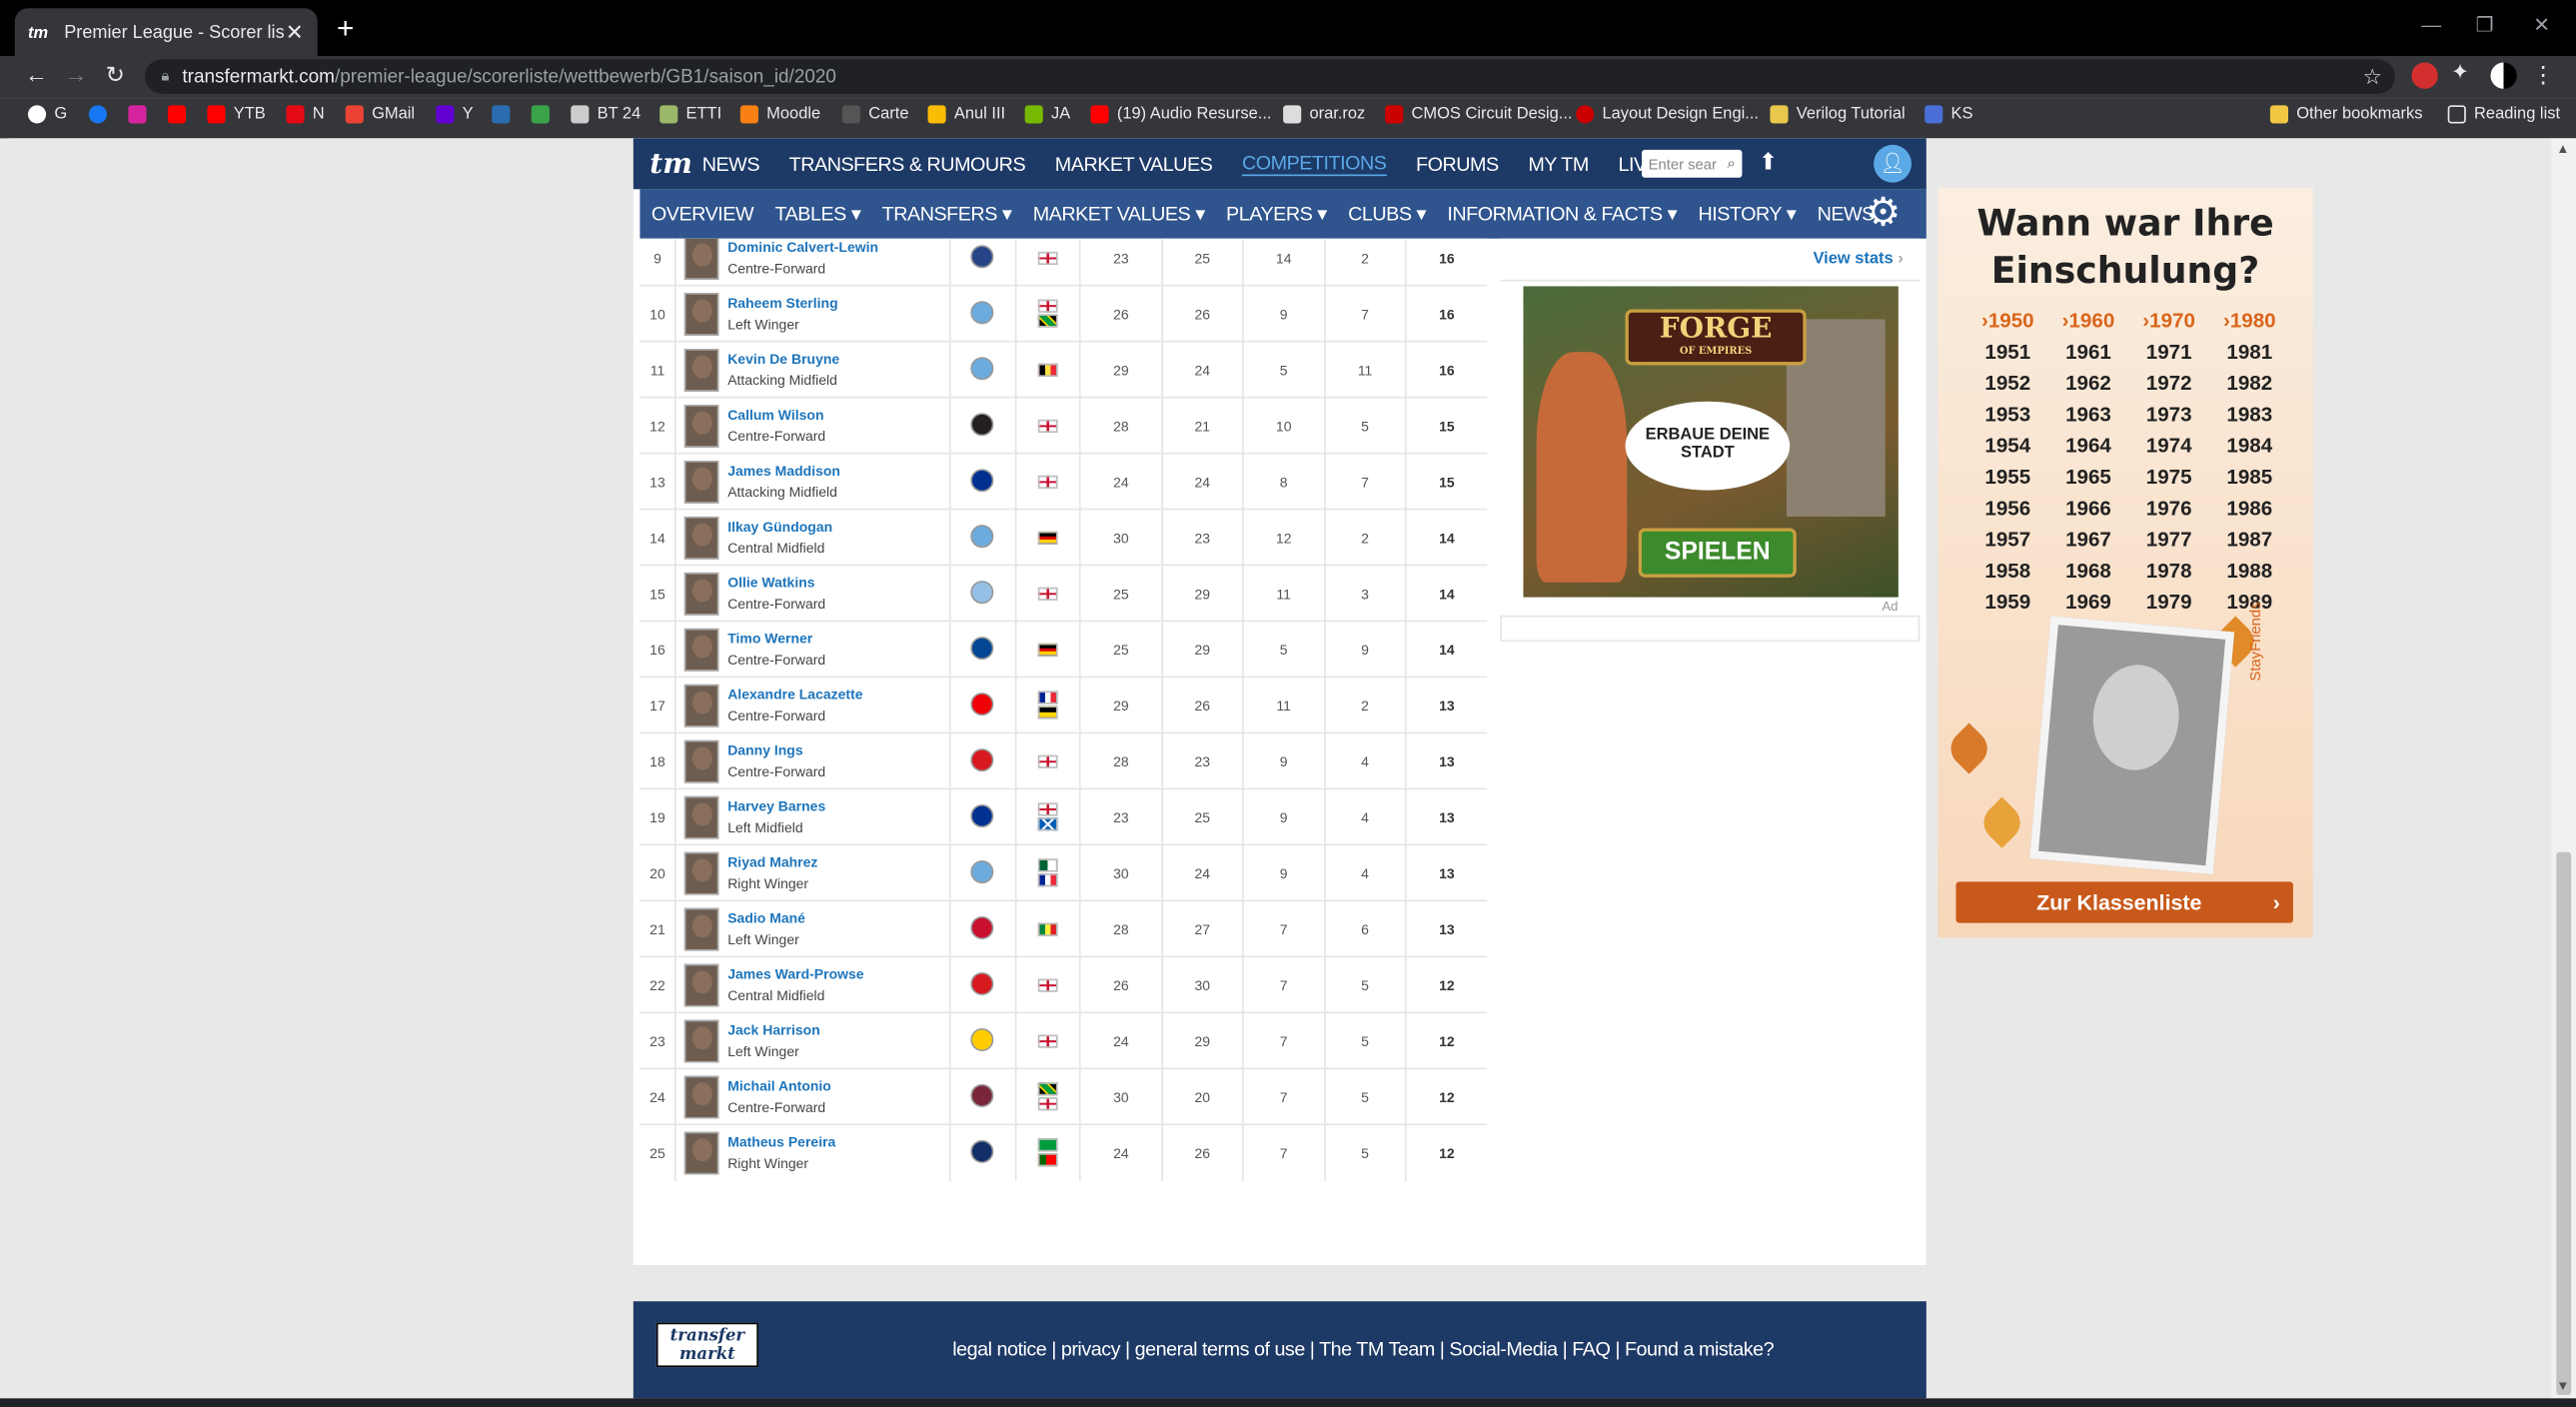 The image size is (2576, 1407). Describe the element at coordinates (2168, 447) in the screenshot. I see `year-link: 1974` at that location.